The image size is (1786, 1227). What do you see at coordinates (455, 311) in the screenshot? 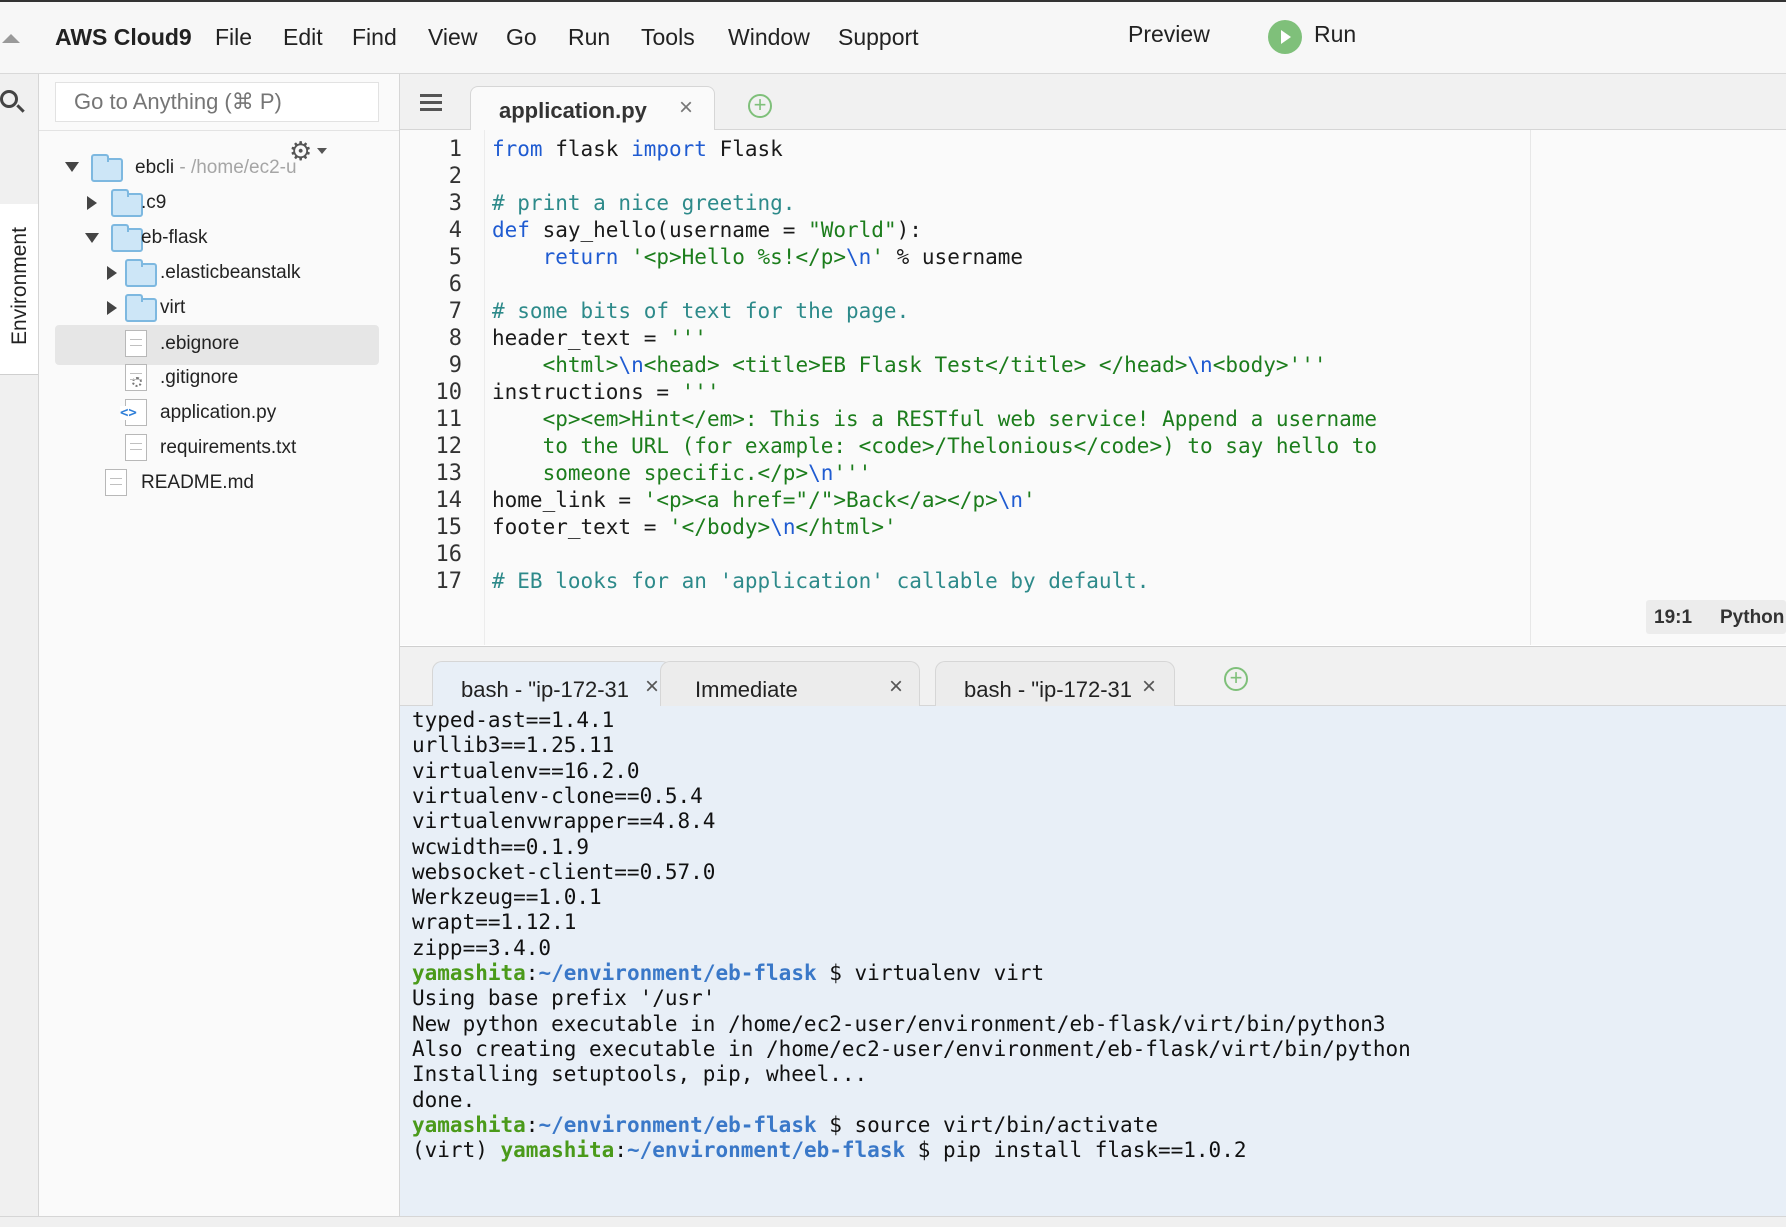
I see `line-number: 7` at bounding box center [455, 311].